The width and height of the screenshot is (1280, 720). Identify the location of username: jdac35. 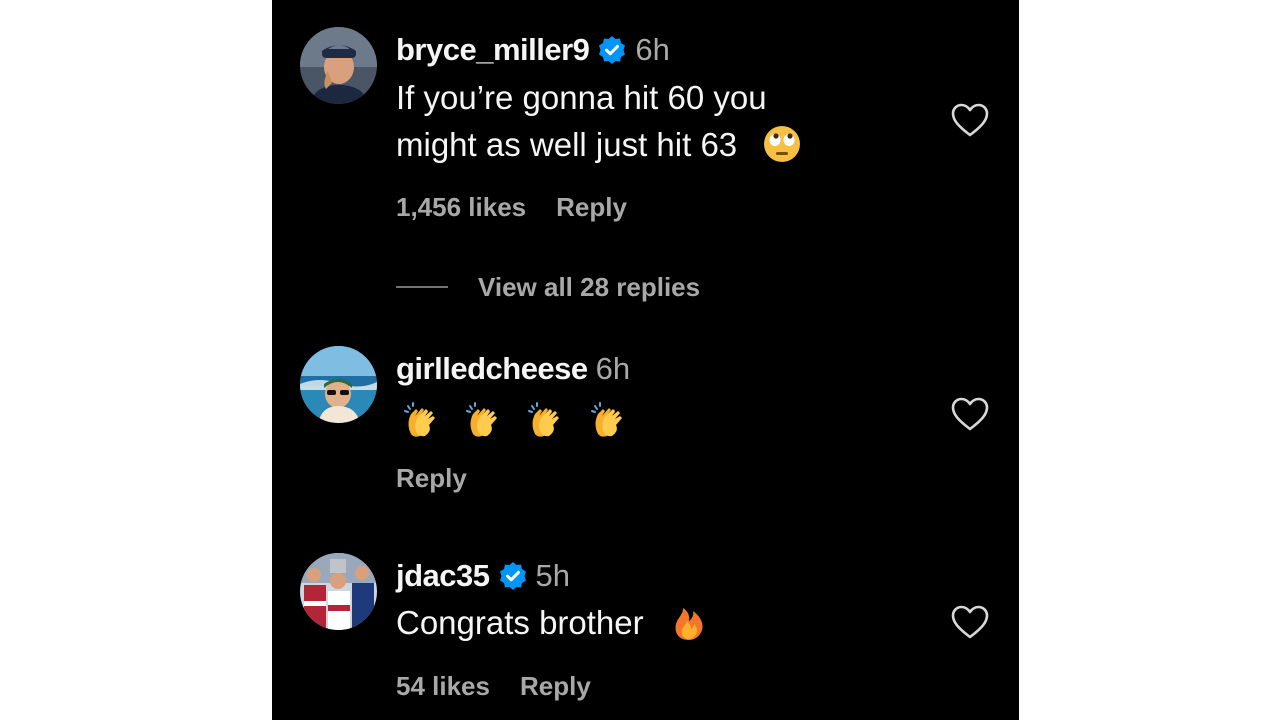
(443, 576).